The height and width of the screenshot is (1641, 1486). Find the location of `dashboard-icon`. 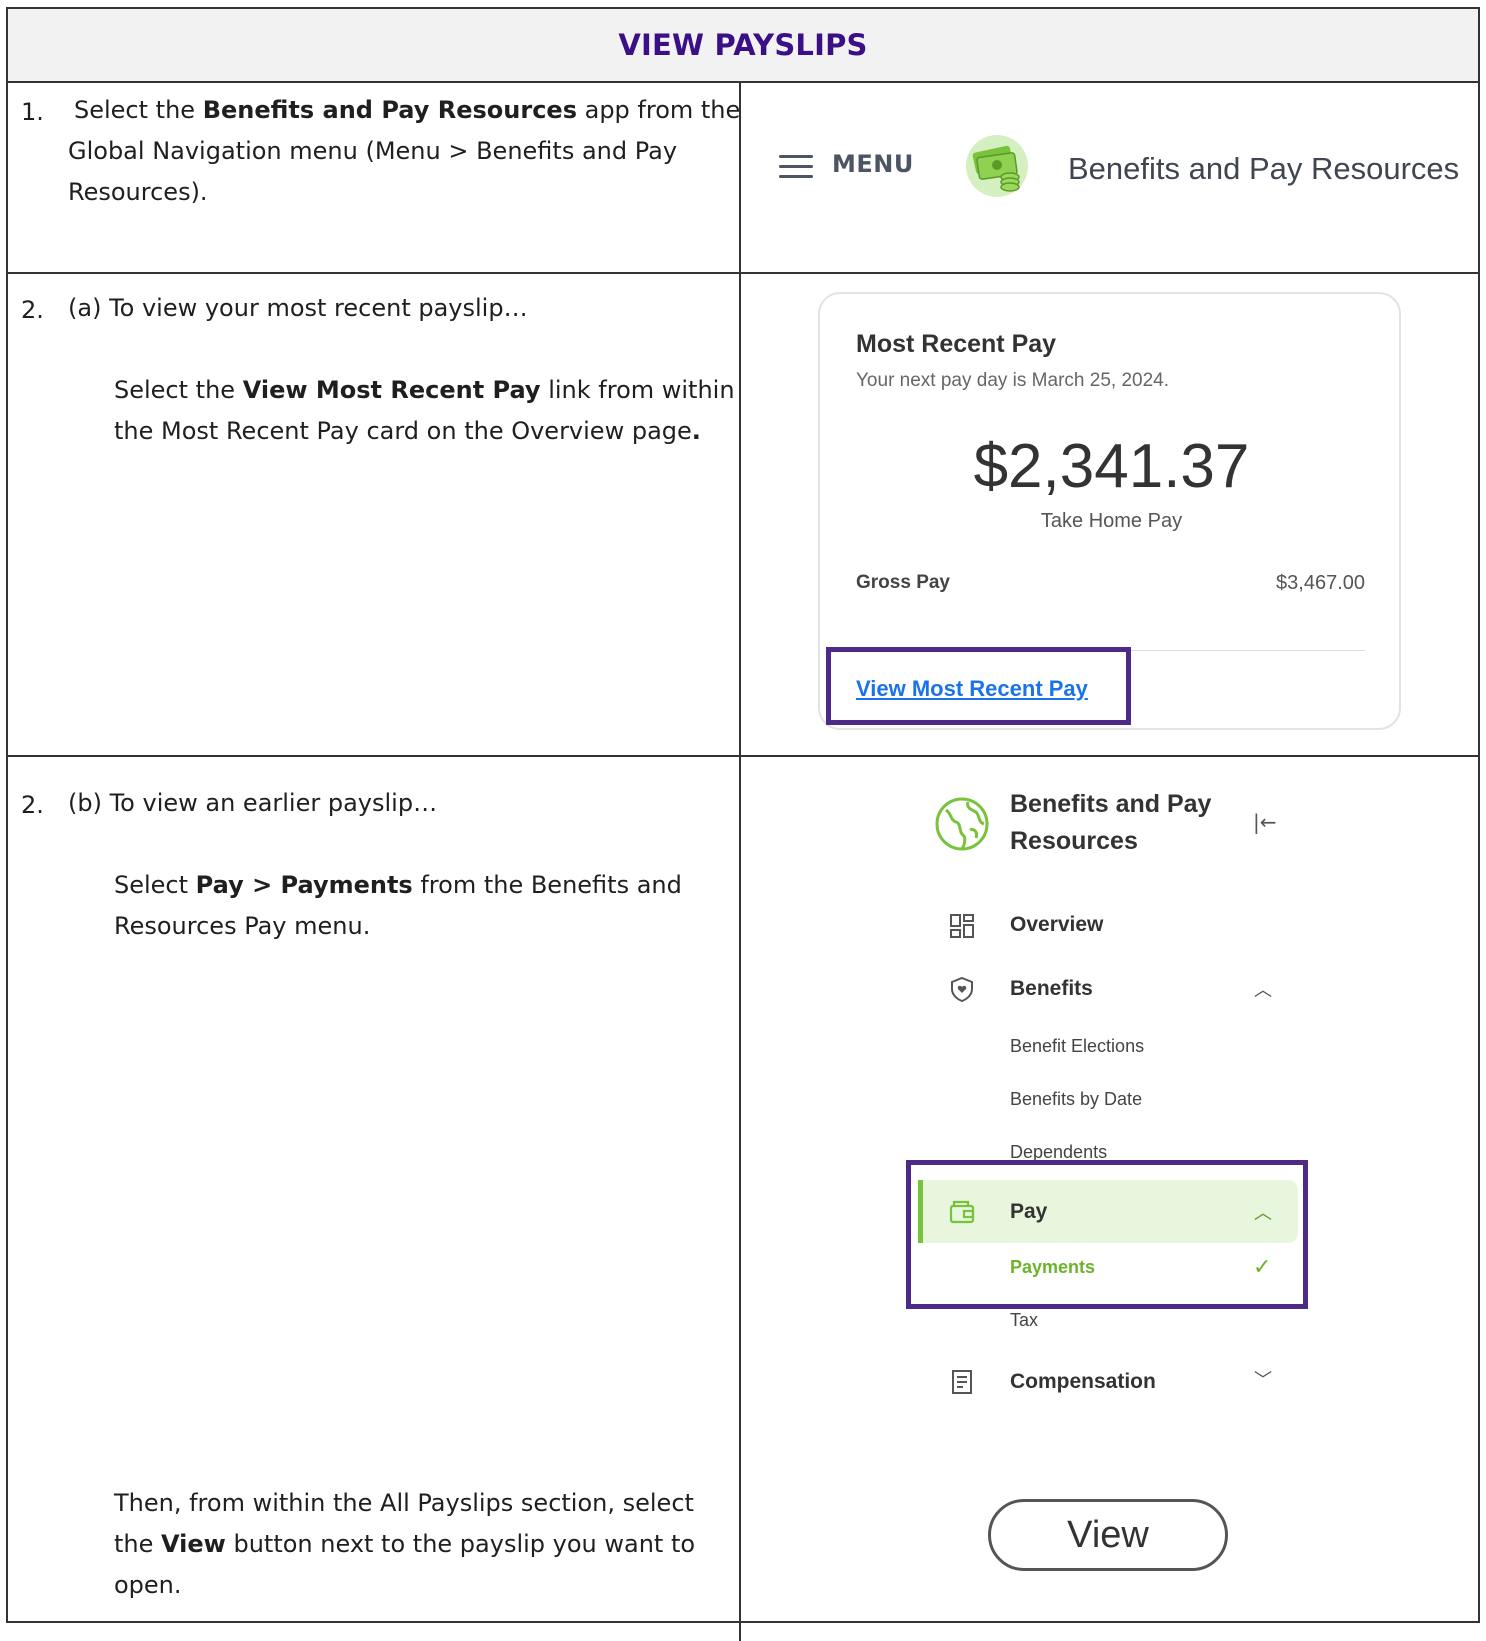

dashboard-icon is located at coordinates (962, 926).